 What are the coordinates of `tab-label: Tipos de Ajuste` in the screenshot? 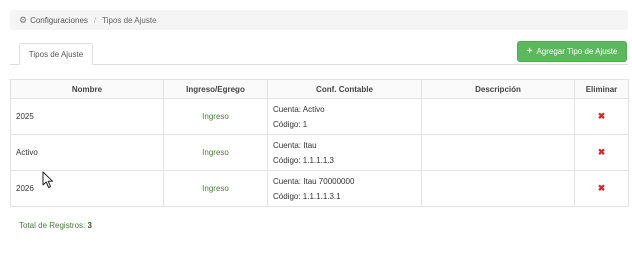 It's located at (56, 54).